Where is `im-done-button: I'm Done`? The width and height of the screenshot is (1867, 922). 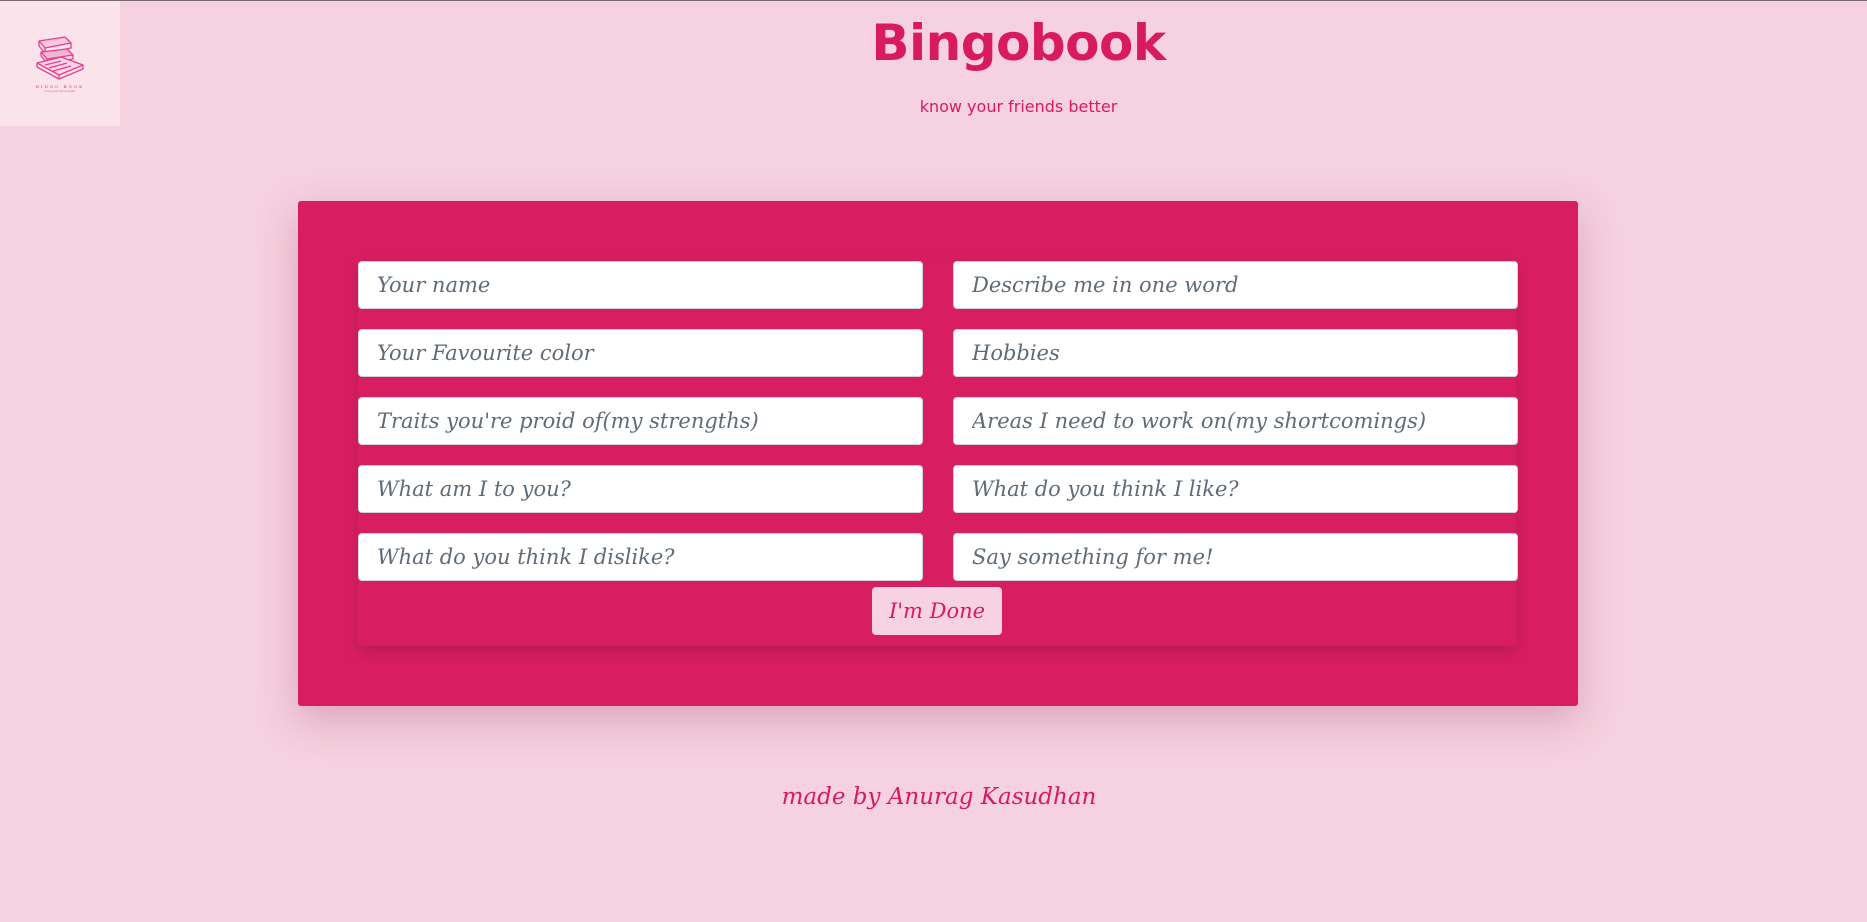 im-done-button: I'm Done is located at coordinates (937, 611).